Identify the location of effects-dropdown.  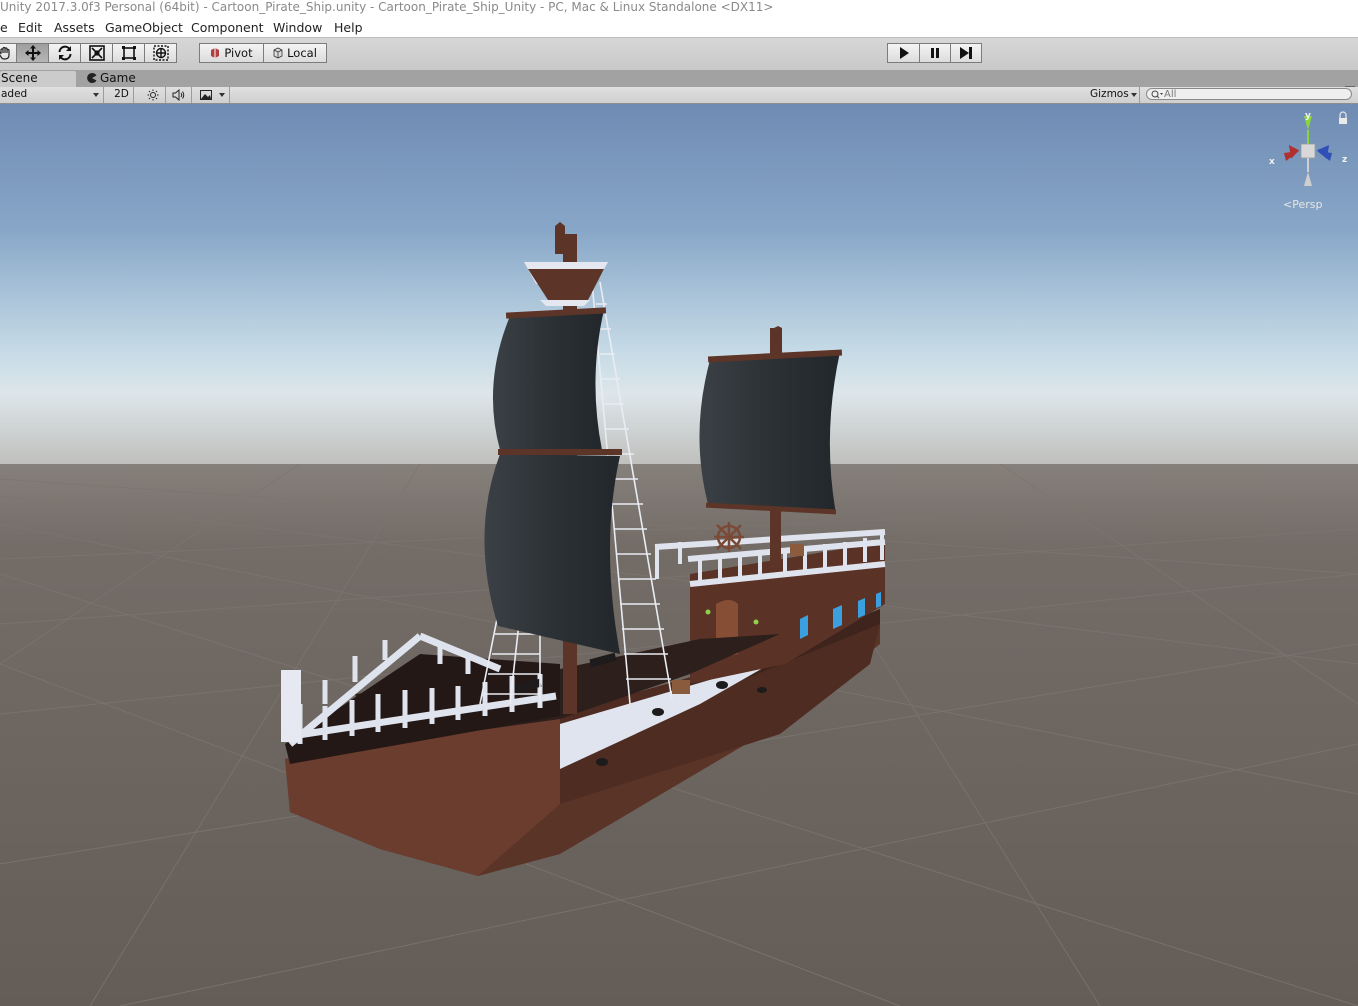
(212, 95).